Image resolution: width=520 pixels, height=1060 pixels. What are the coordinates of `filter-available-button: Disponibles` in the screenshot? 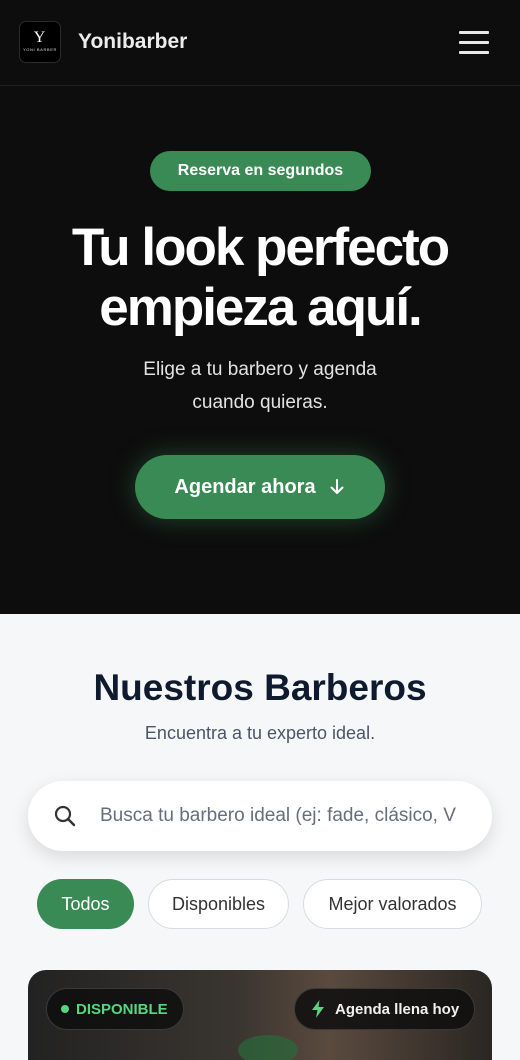 It's located at (218, 904).